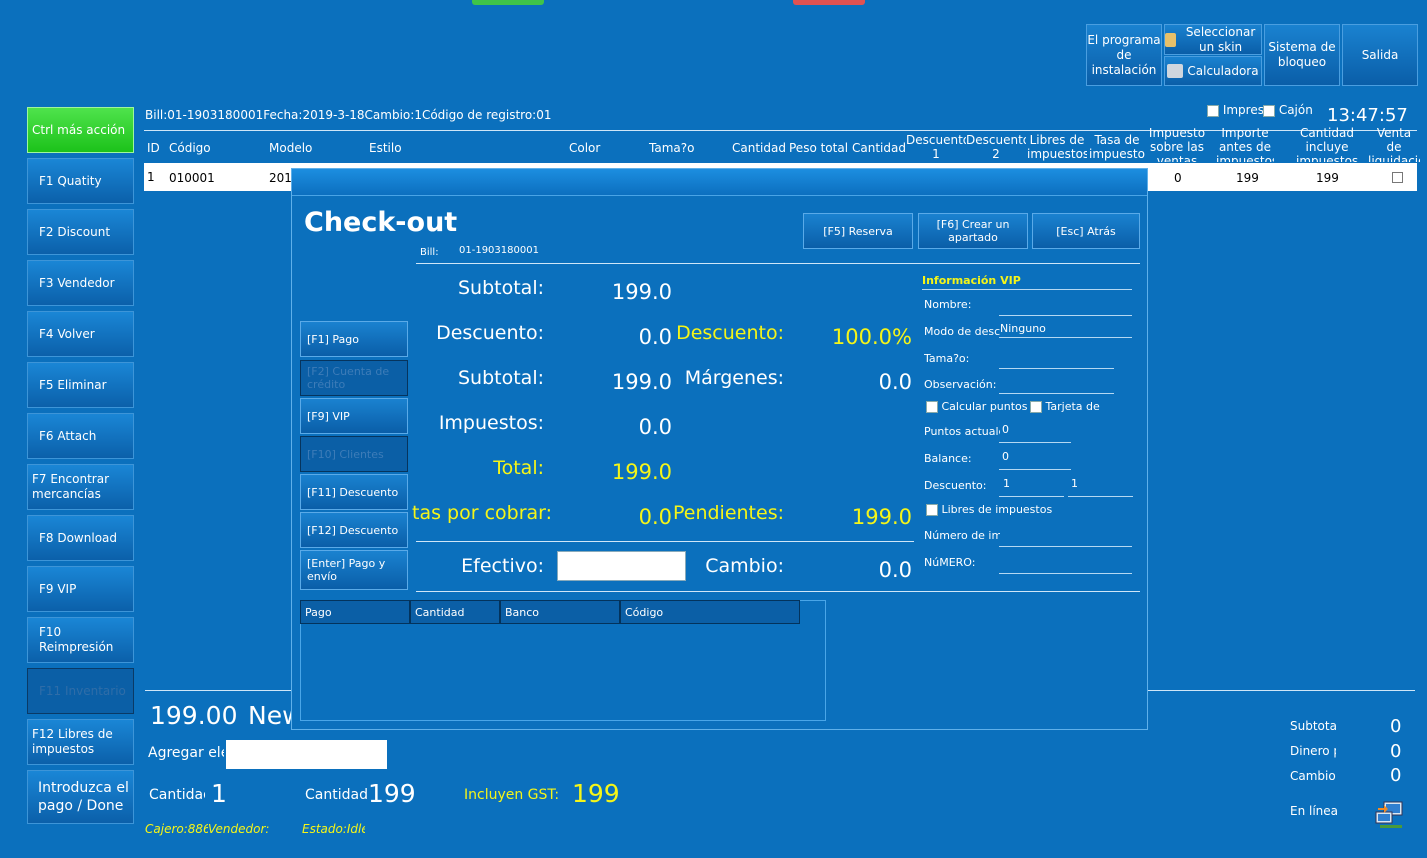  Describe the element at coordinates (955, 485) in the screenshot. I see `vip-discount-label: Descuento:` at that location.